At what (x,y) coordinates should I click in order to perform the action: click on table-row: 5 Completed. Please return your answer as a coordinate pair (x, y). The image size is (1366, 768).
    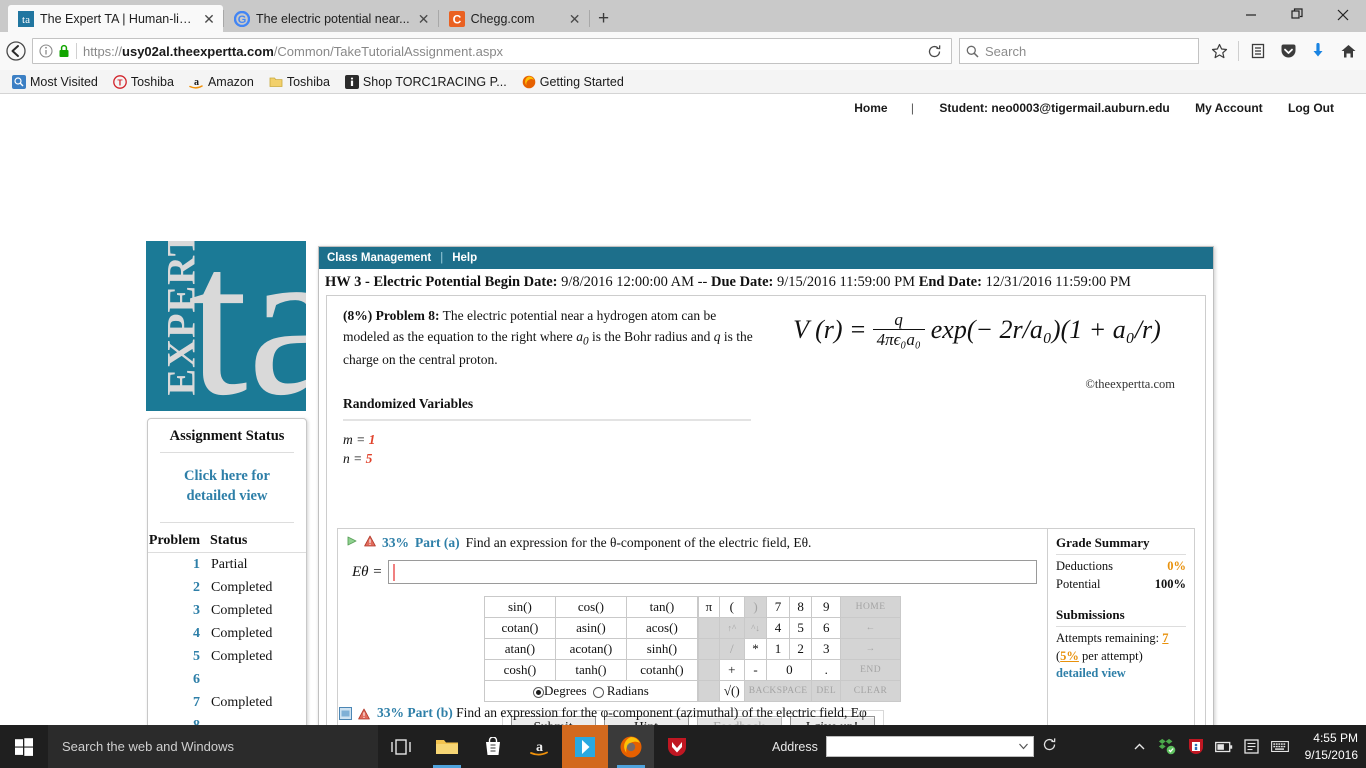
    Looking at the image, I should click on (227, 656).